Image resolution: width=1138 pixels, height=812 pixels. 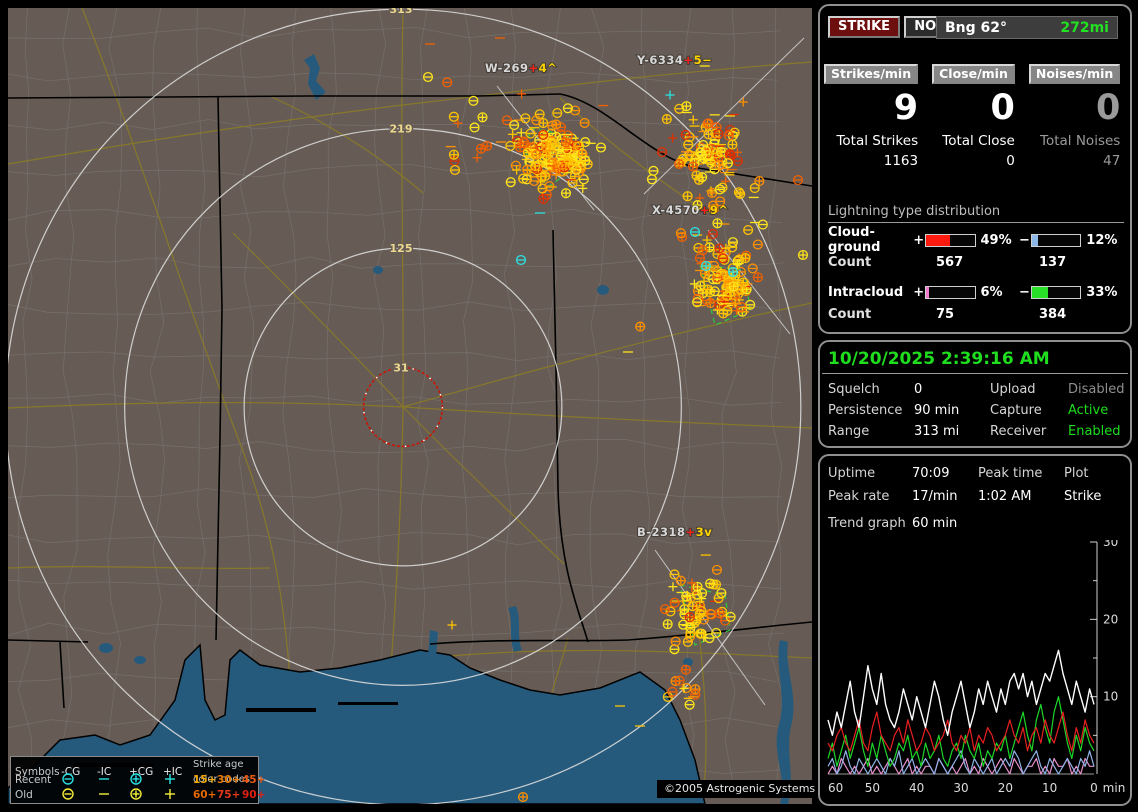 I want to click on trend-x-tick-label: 0, so click(x=1094, y=788).